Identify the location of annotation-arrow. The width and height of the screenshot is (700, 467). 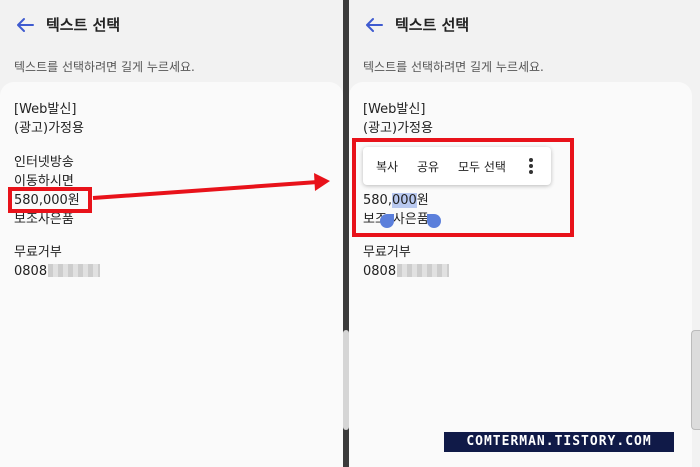
(211, 186).